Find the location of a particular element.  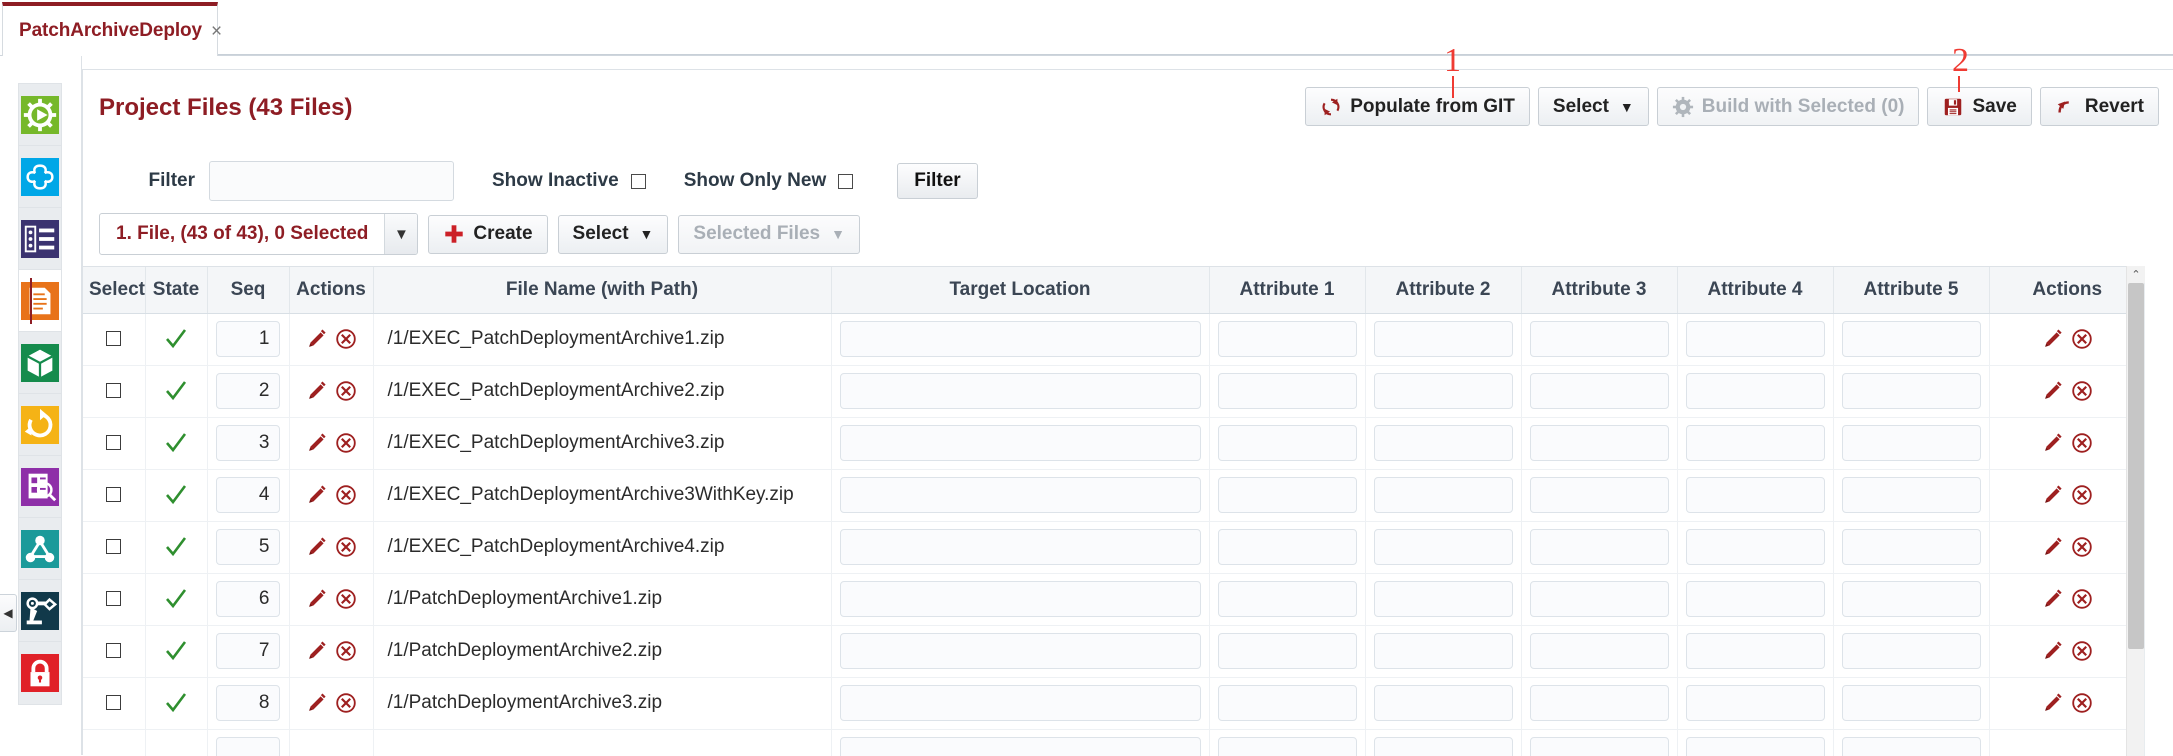

row-seq-cell: 6 is located at coordinates (248, 599).